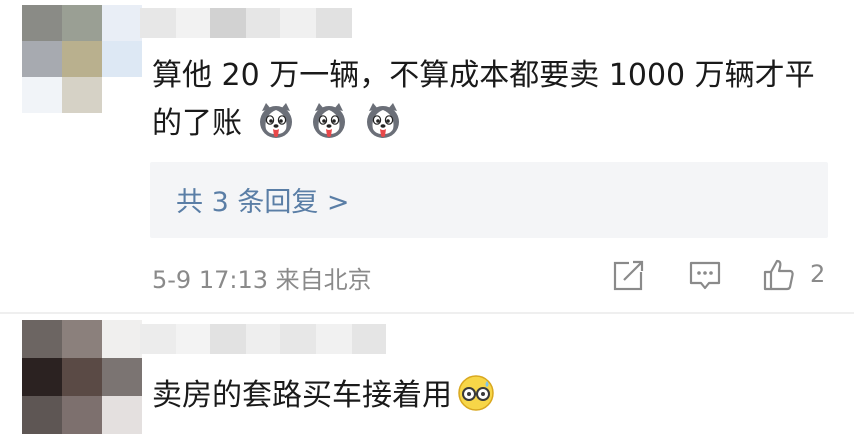 This screenshot has width=854, height=443. What do you see at coordinates (705, 275) in the screenshot?
I see `comment-icon` at bounding box center [705, 275].